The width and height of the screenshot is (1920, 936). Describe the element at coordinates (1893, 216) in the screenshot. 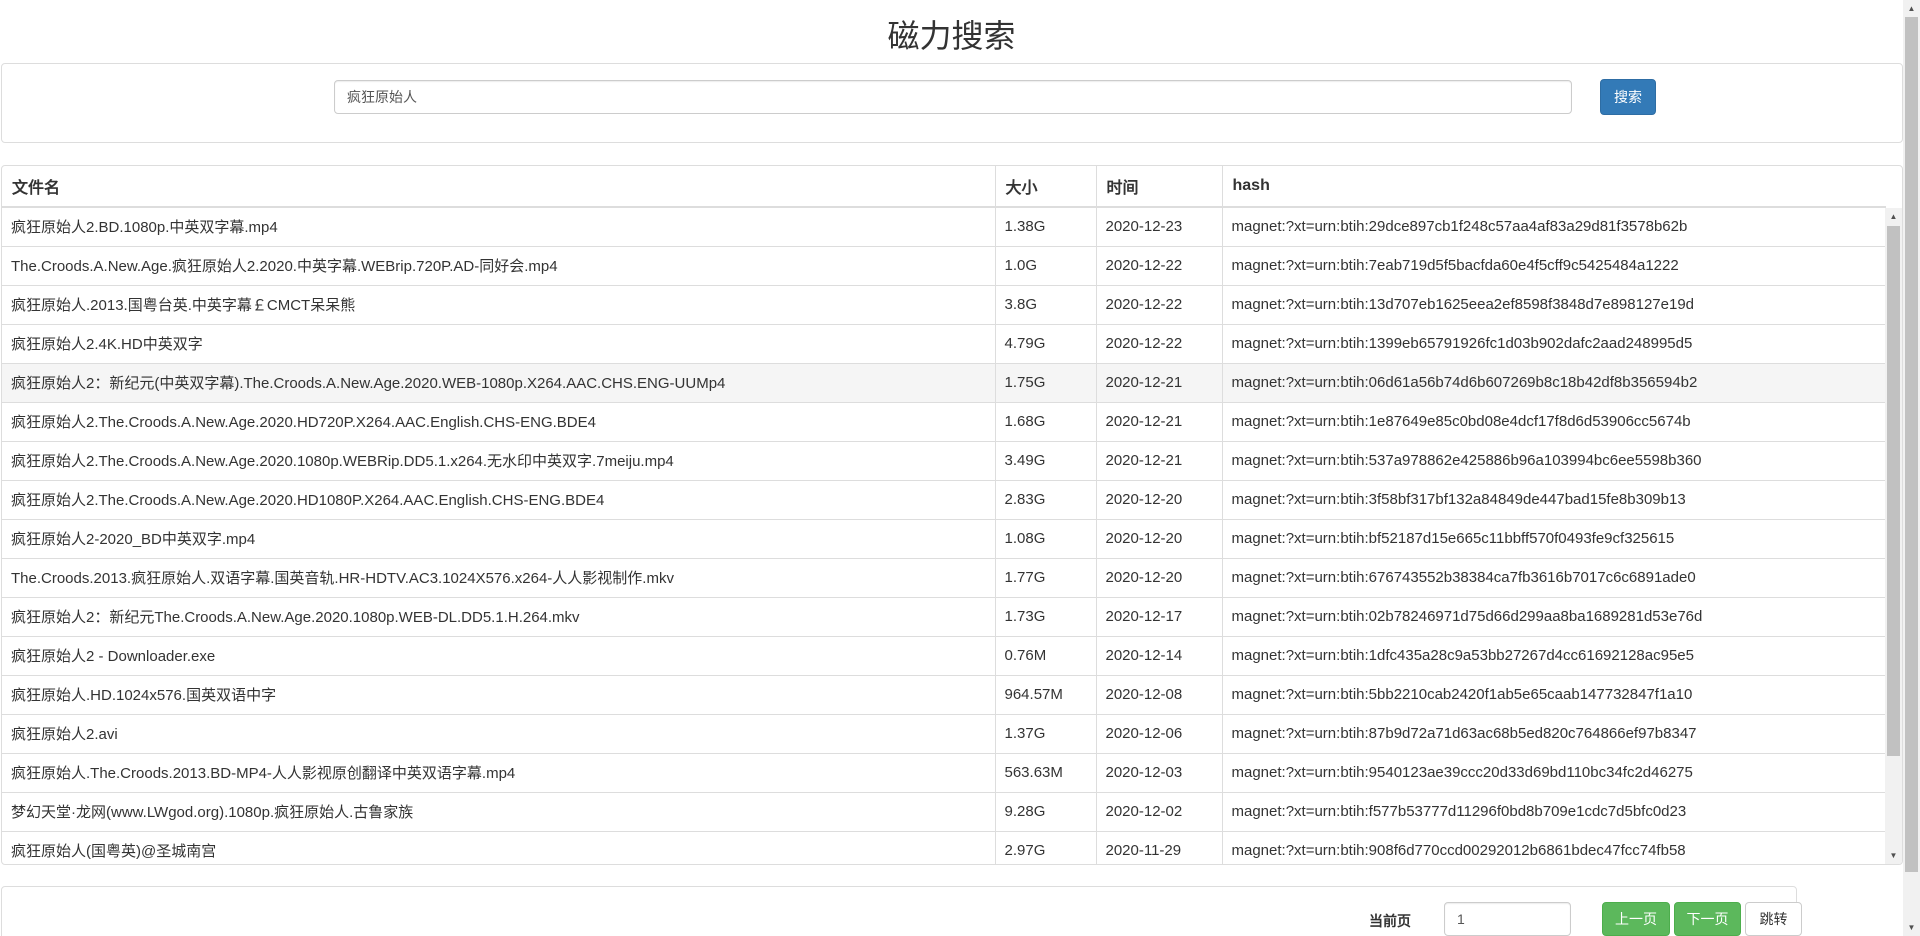

I see `scroll-up-arrow-icon: ▲` at that location.